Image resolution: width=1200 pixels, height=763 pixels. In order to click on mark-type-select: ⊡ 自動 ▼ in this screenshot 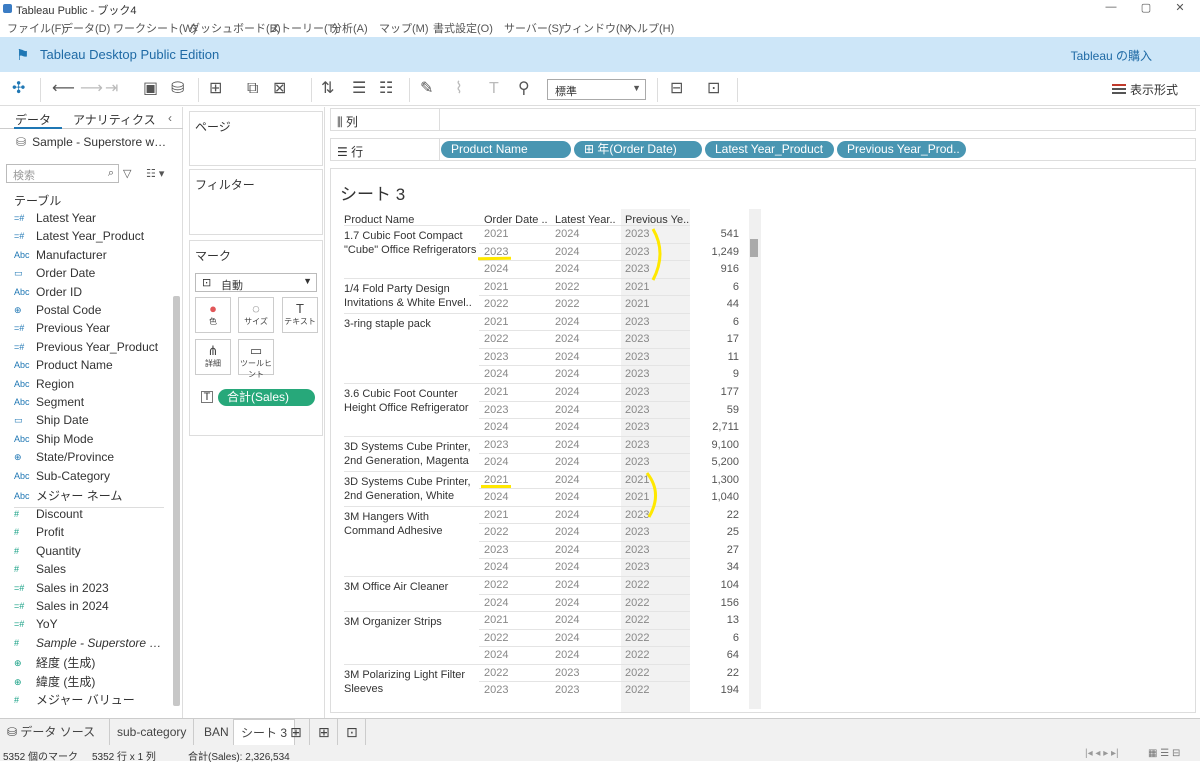, I will do `click(256, 282)`.